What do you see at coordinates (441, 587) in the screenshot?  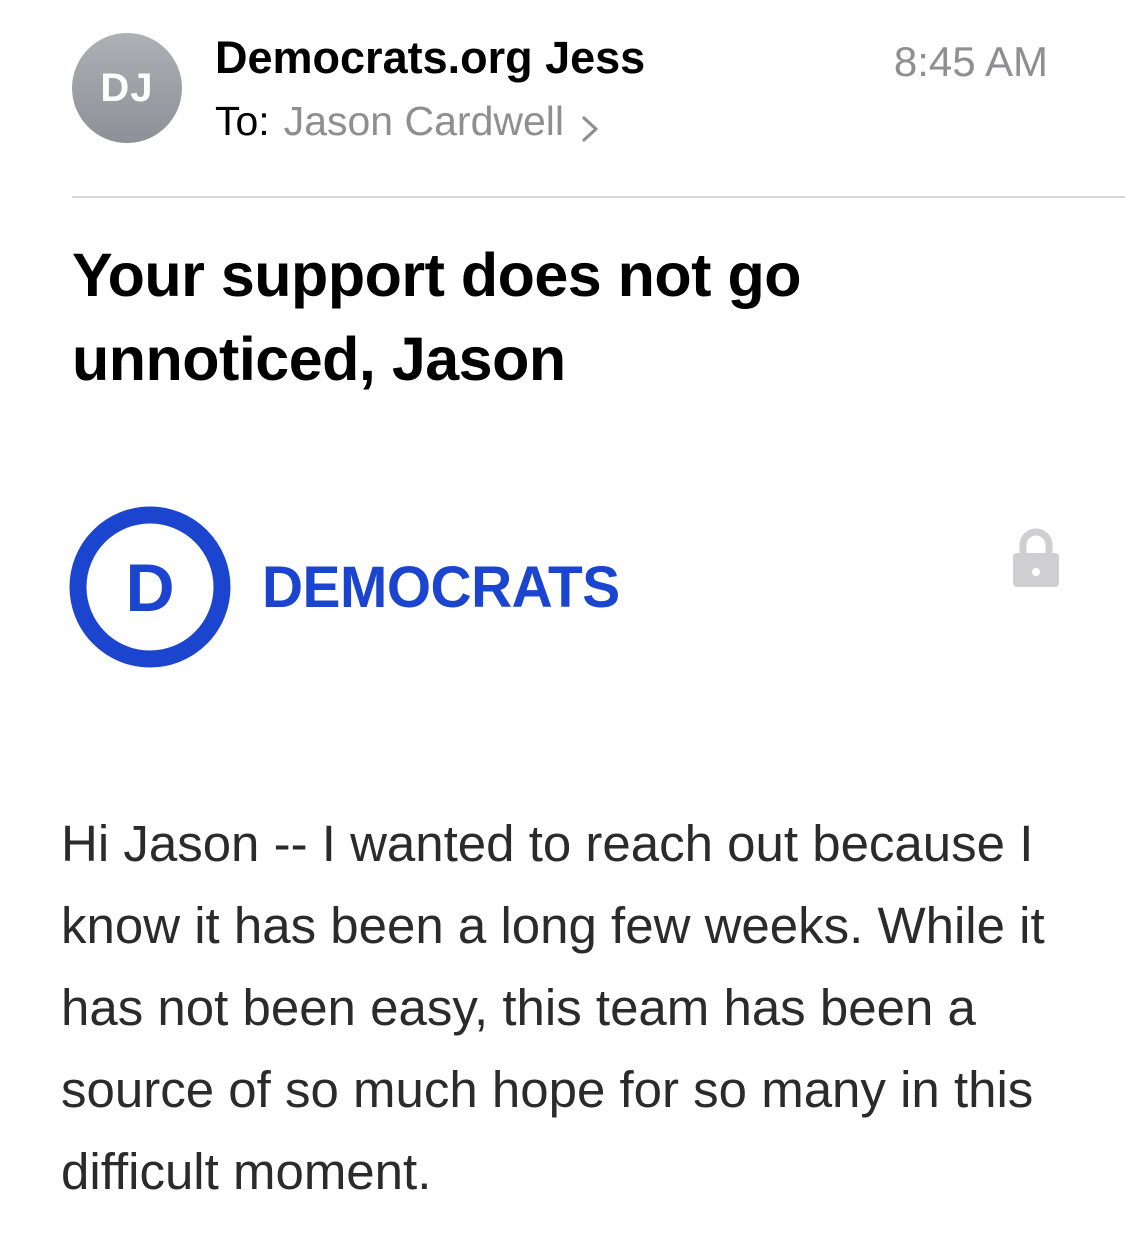 I see `logo-wordmark: DEMOCRATS` at bounding box center [441, 587].